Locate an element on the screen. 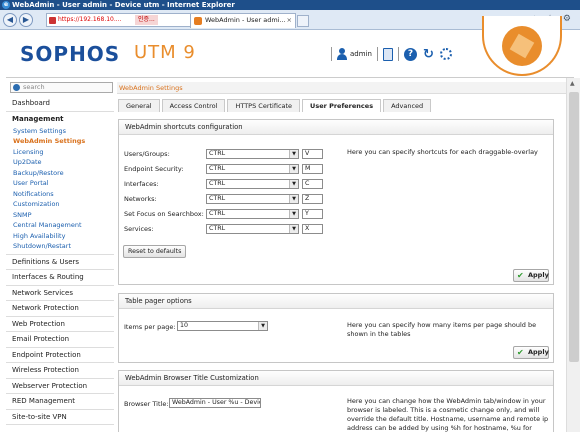 This screenshot has width=580, height=432. header-toolbar: admin ? ↻ is located at coordinates (389, 54).